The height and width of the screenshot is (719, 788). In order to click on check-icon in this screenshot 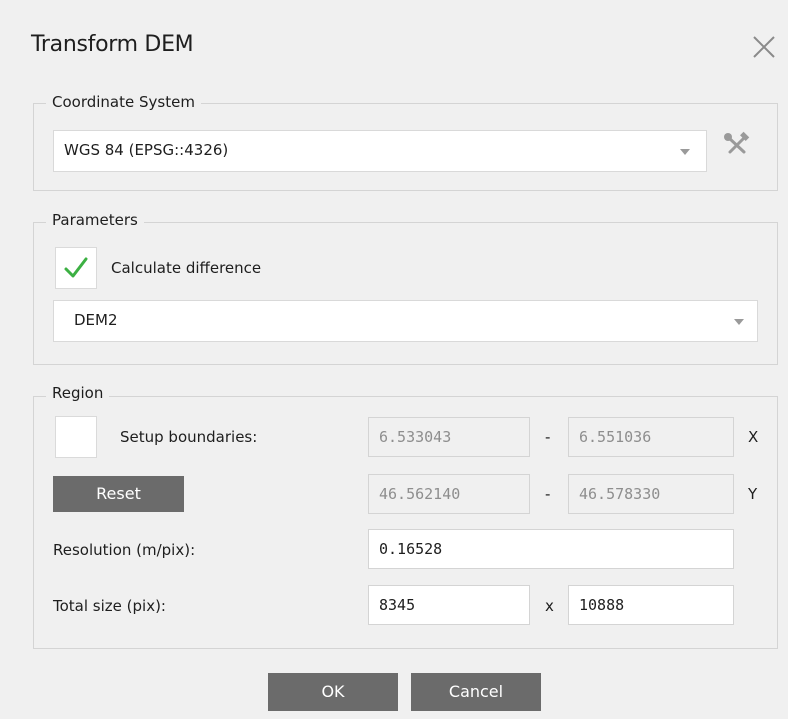, I will do `click(76, 267)`.